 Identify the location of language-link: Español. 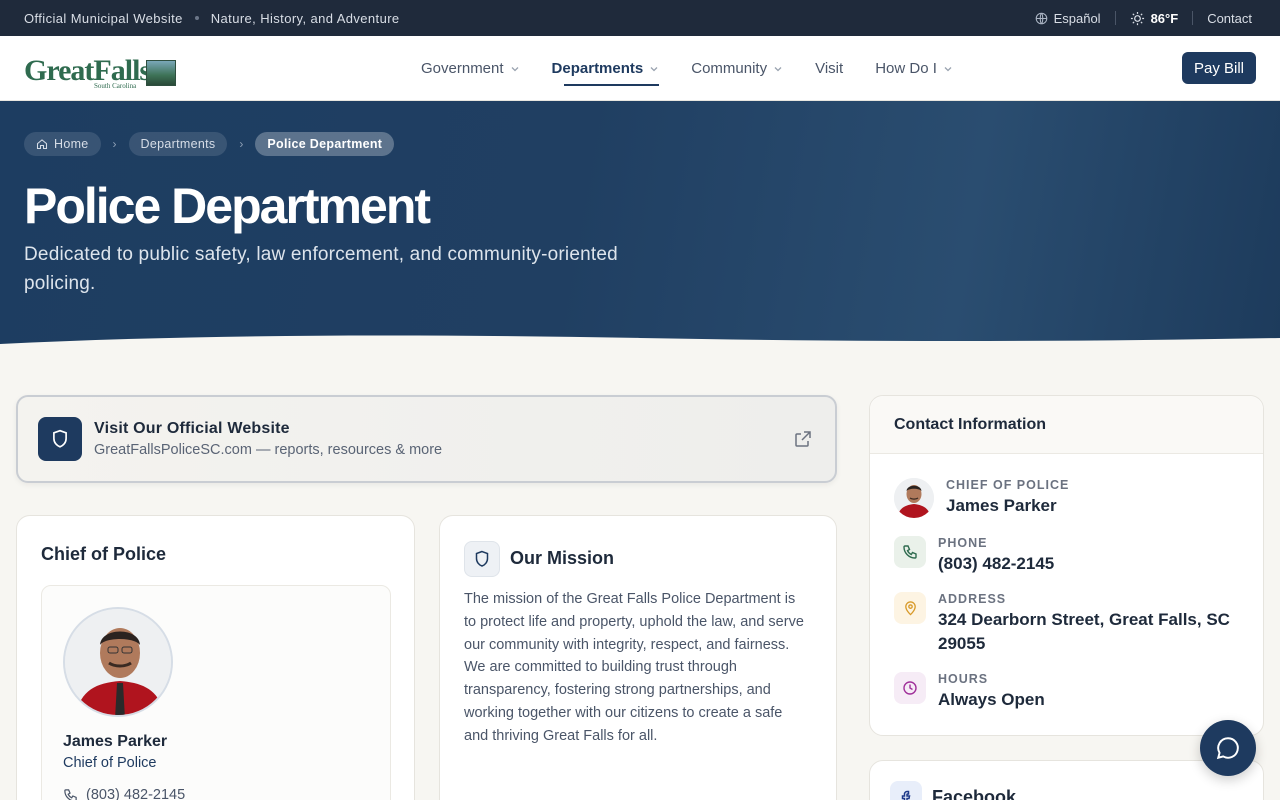
(1068, 18).